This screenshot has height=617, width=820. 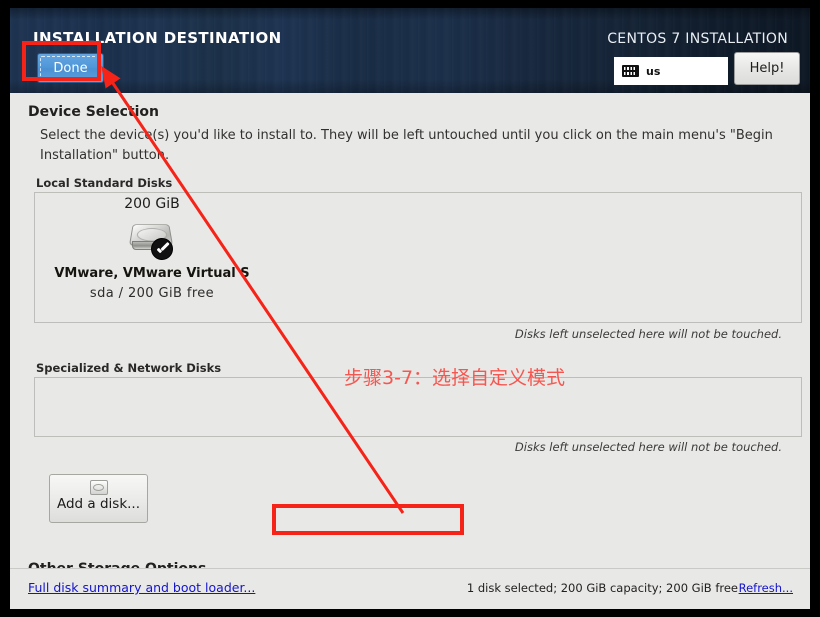 I want to click on device-selection-heading: Device Selection, so click(x=93, y=112).